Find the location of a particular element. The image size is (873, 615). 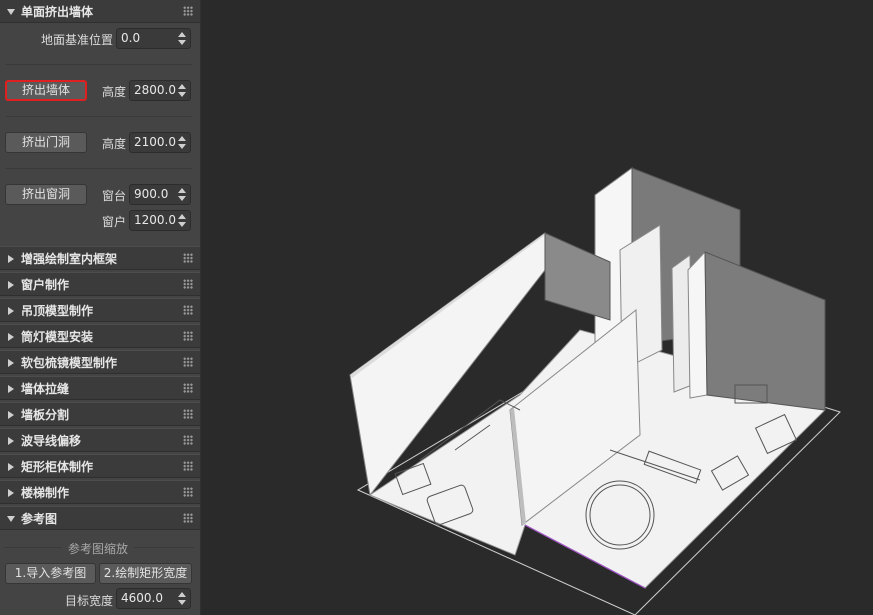

door-height-spinner: 2100.0 is located at coordinates (160, 142).